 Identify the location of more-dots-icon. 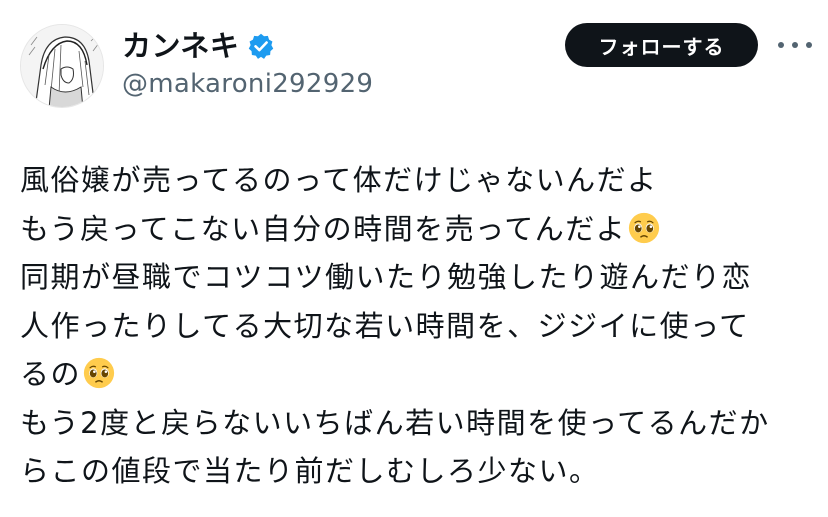
(795, 45).